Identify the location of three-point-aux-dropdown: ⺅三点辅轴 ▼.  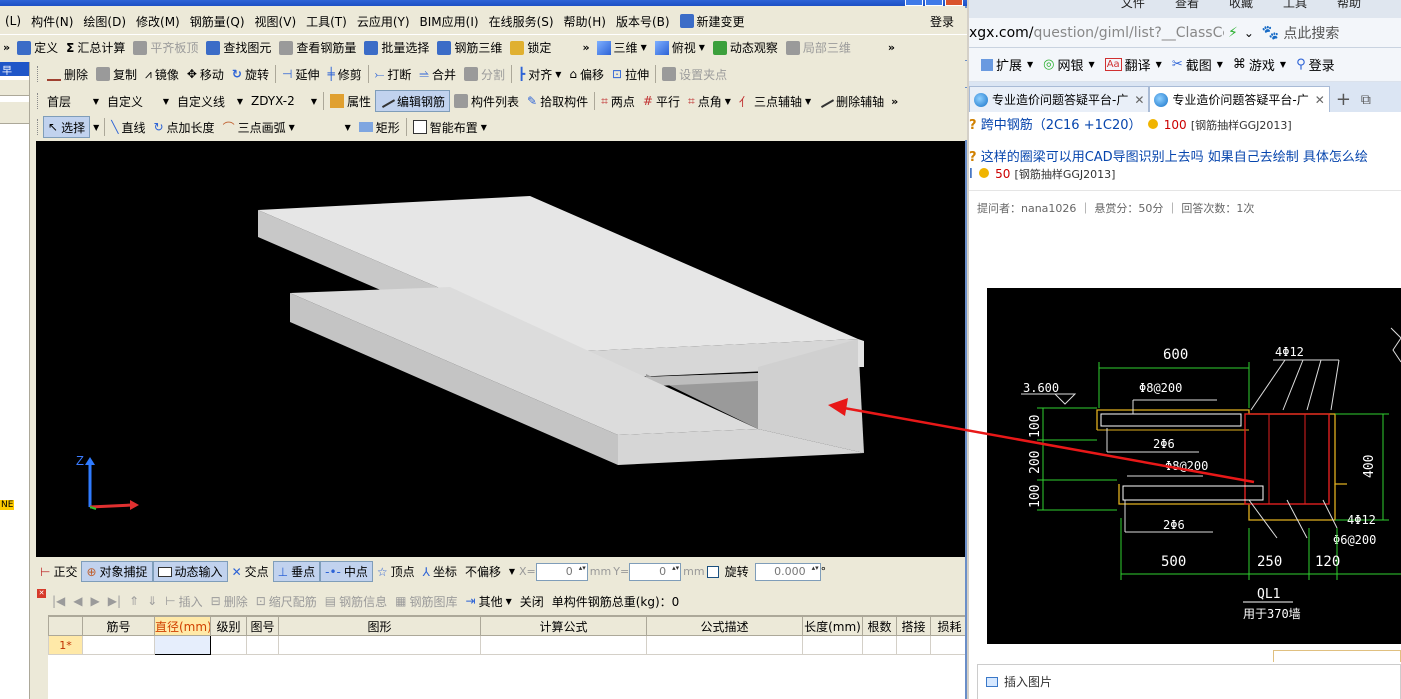
(775, 101).